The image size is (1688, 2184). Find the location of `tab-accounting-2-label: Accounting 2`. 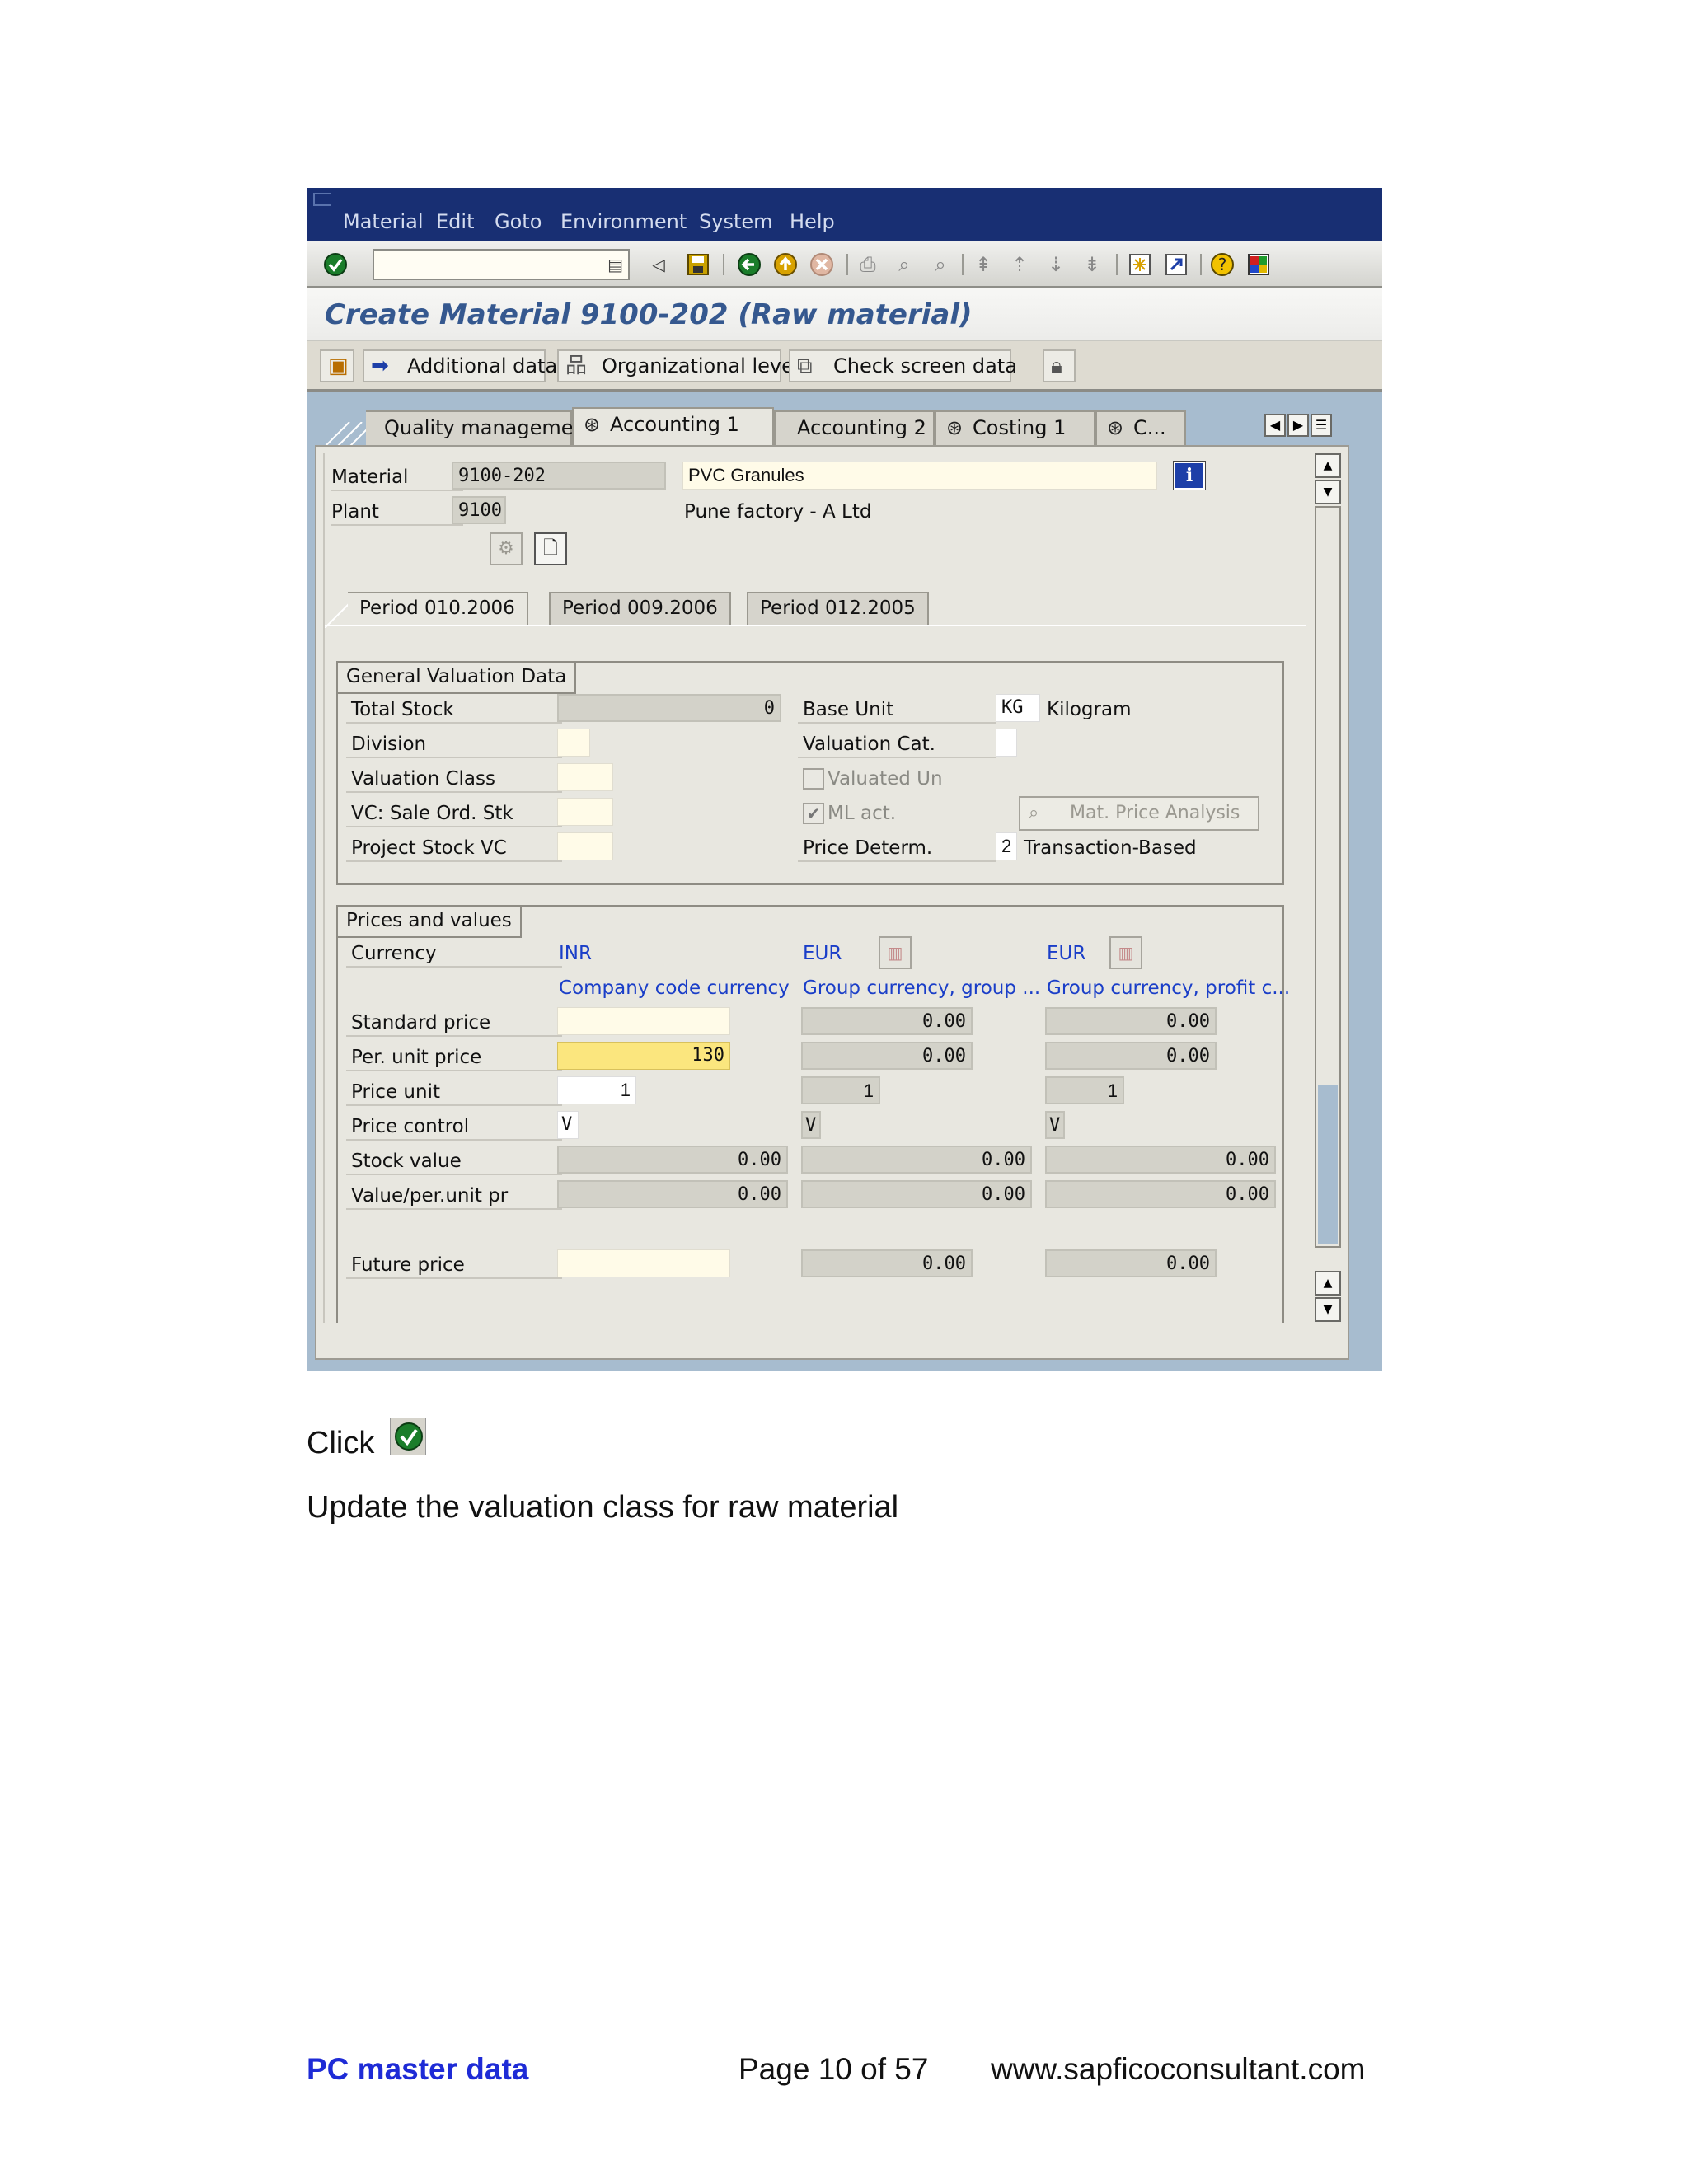

tab-accounting-2-label: Accounting 2 is located at coordinates (861, 427).